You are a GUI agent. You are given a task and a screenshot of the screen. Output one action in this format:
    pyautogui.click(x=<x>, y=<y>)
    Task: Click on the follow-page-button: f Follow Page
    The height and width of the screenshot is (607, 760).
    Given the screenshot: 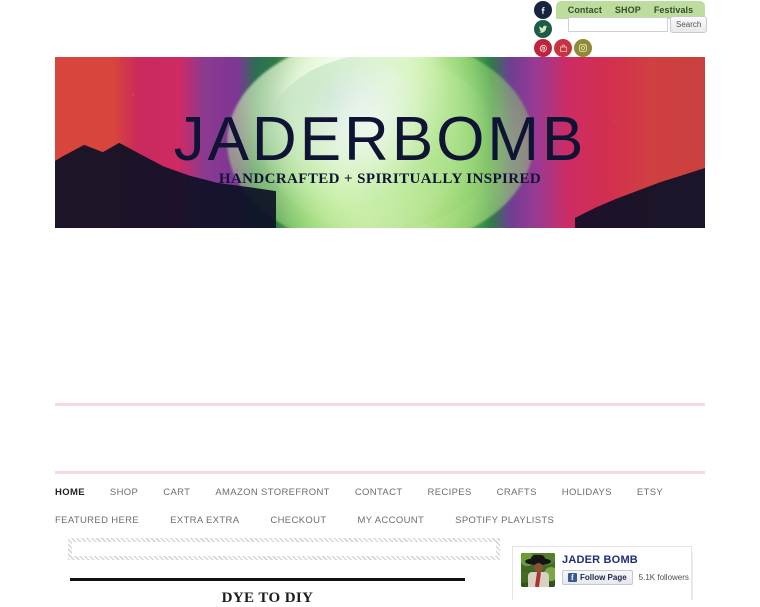 What is the action you would take?
    pyautogui.click(x=597, y=577)
    